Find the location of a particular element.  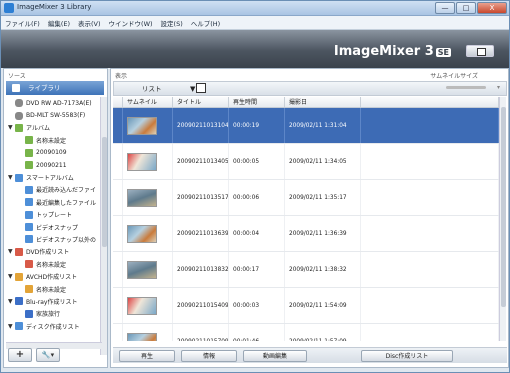

tree-item-label: ビデオスナップ is located at coordinates (57, 228).